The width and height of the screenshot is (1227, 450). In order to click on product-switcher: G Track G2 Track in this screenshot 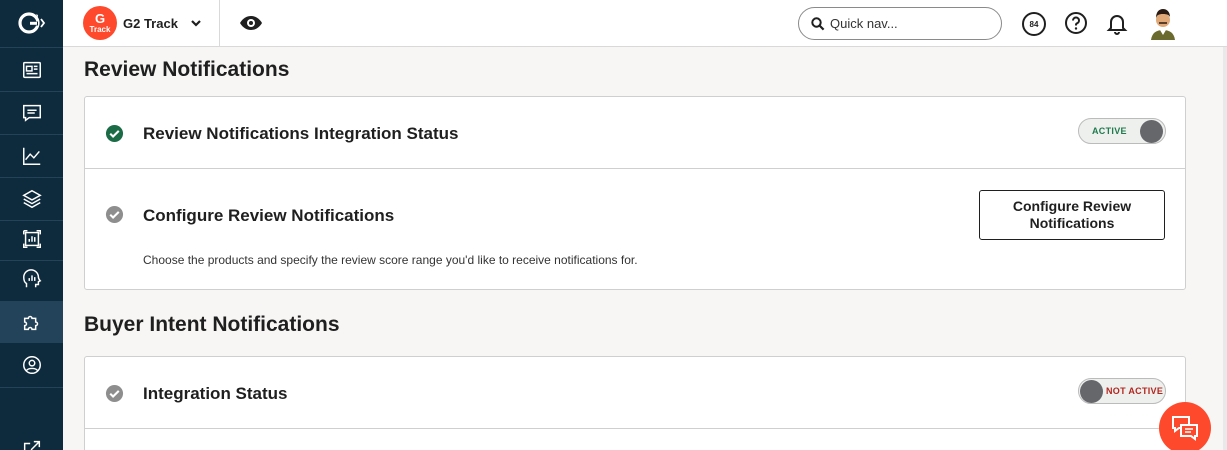, I will do `click(142, 23)`.